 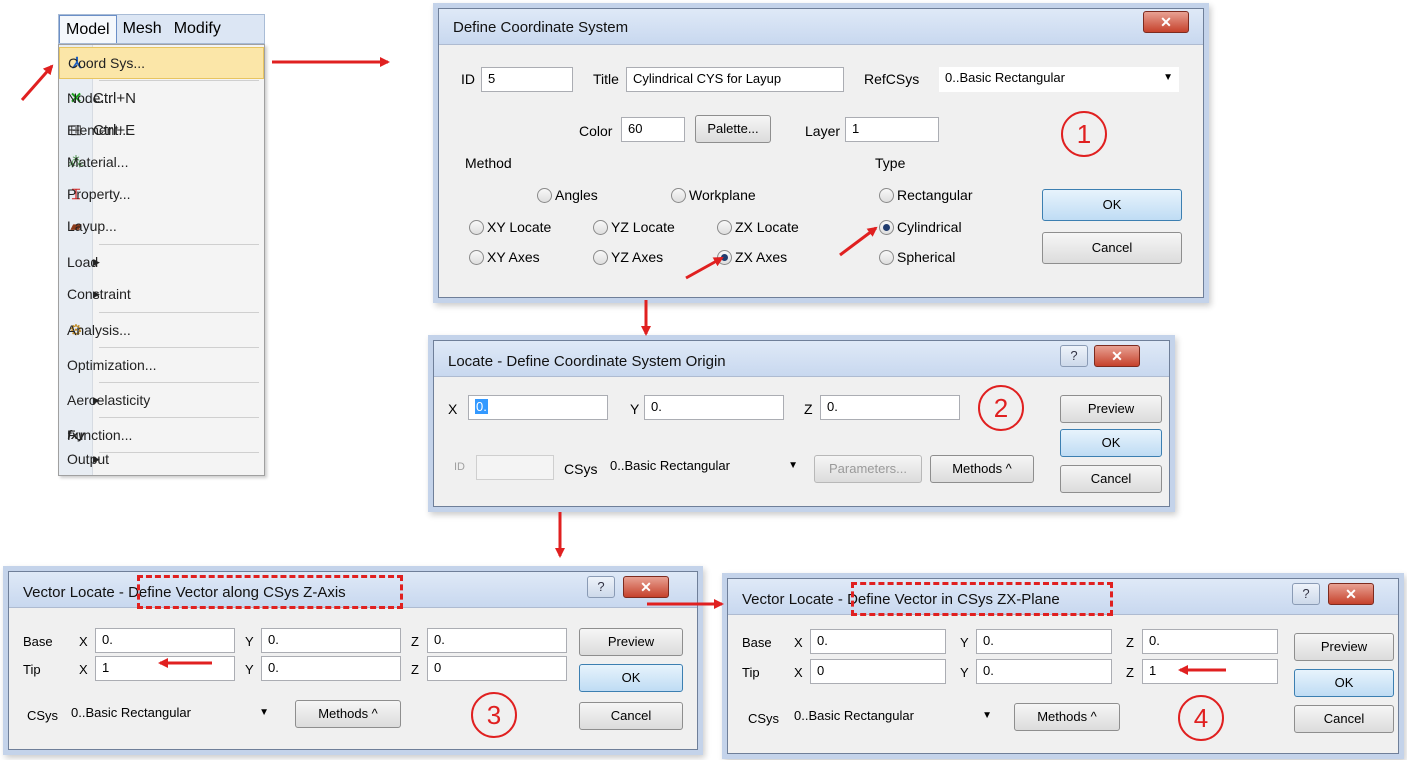 What do you see at coordinates (37, 82) in the screenshot?
I see `arrow-to-coord-sys` at bounding box center [37, 82].